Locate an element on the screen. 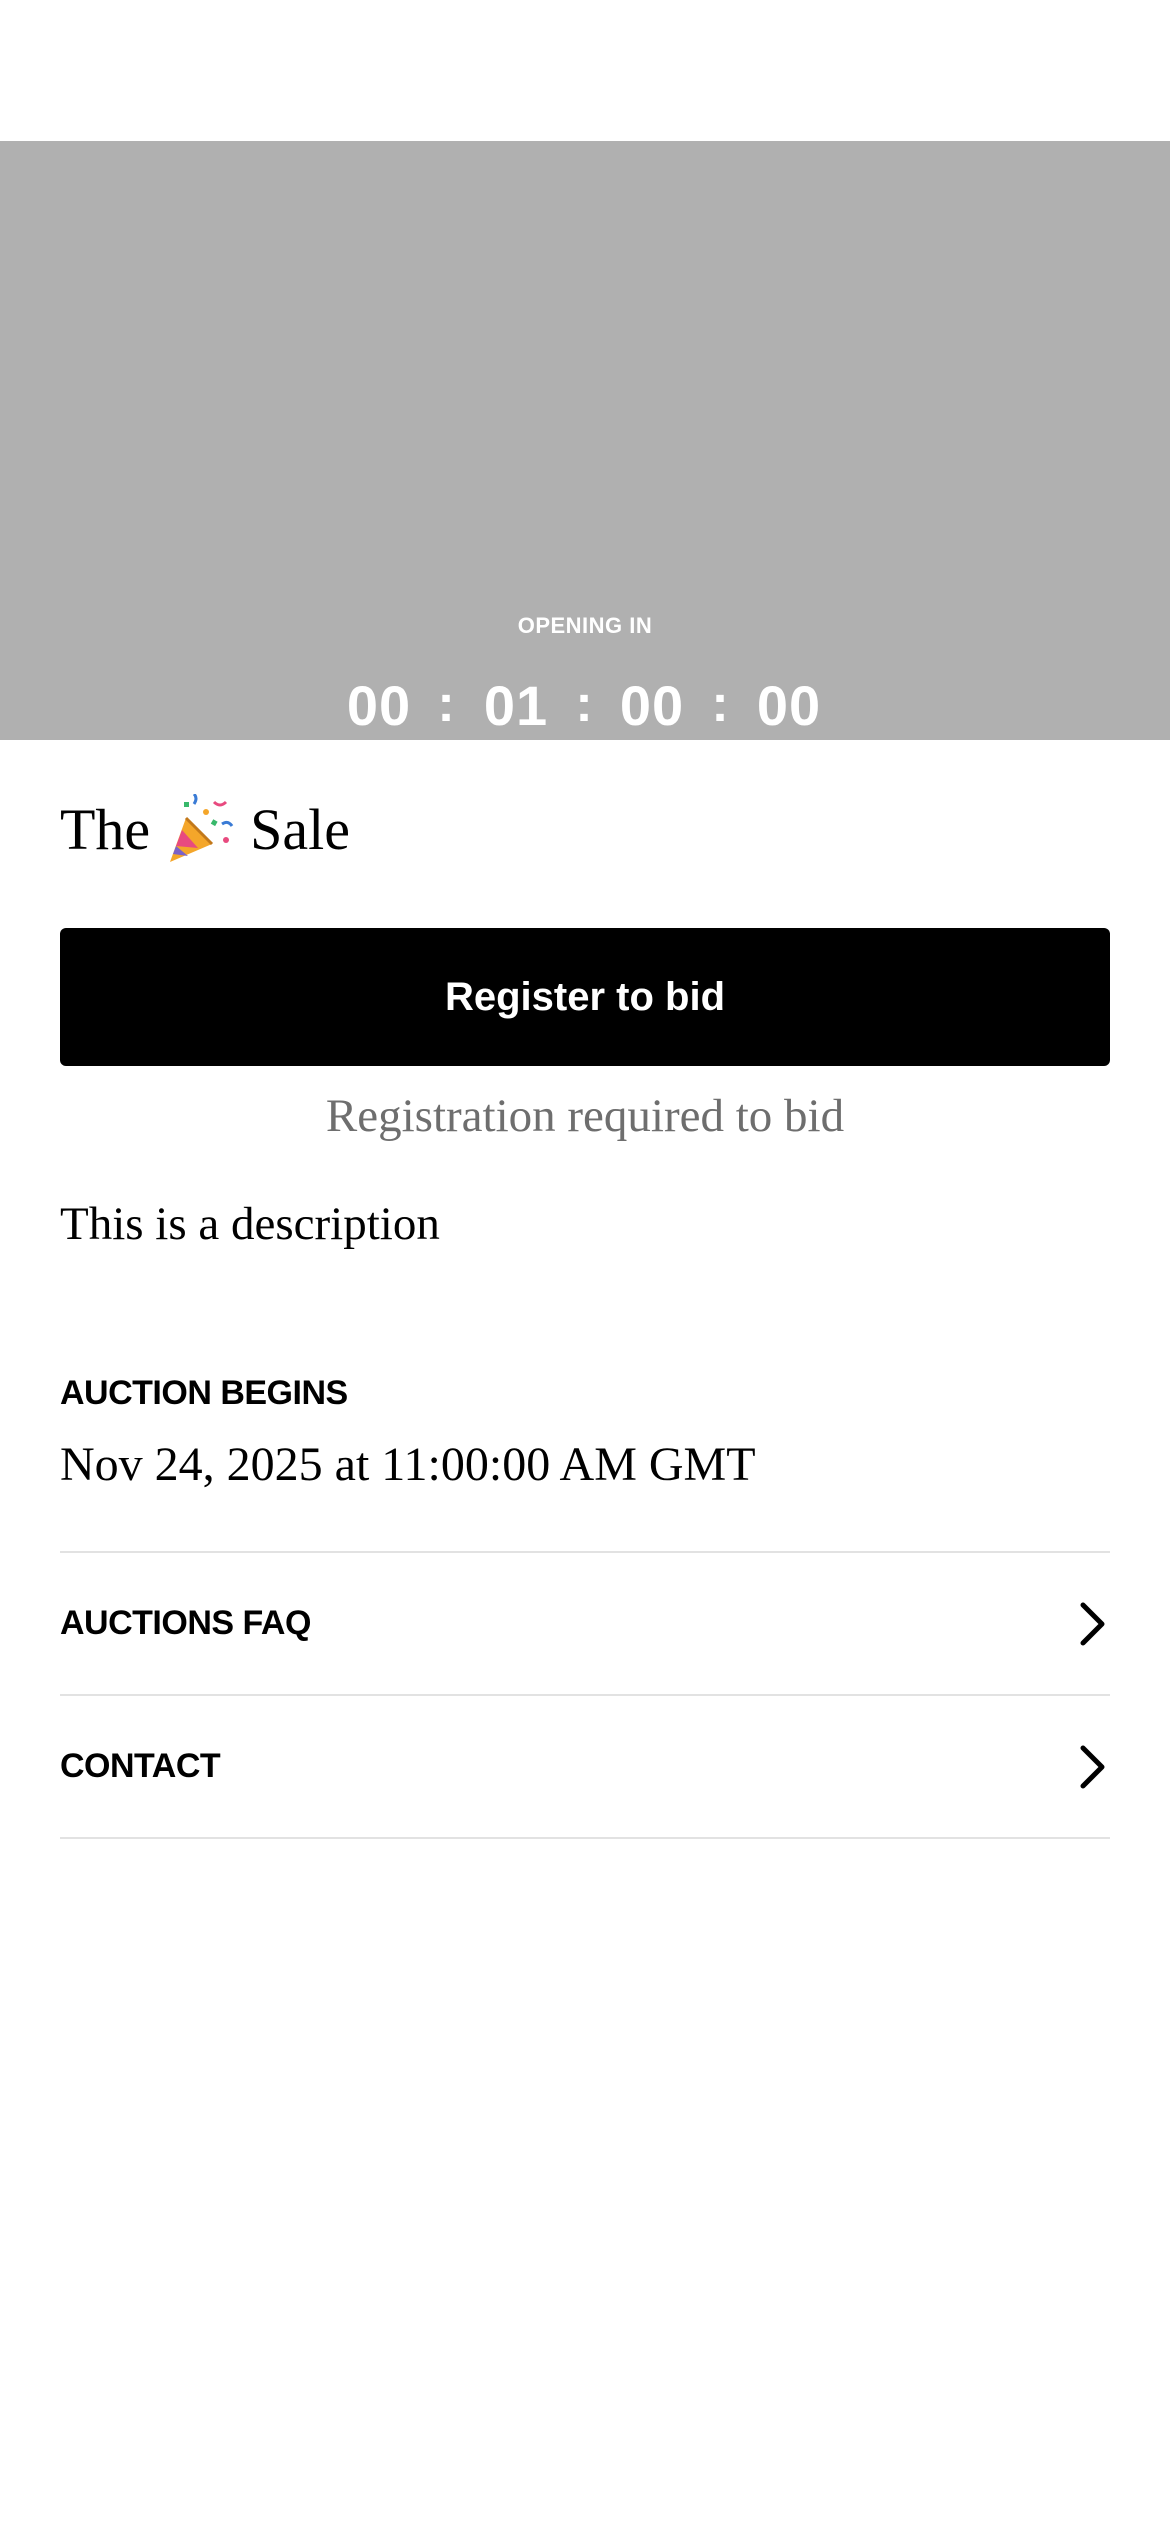 The image size is (1170, 2532). status-bar is located at coordinates (585, 70).